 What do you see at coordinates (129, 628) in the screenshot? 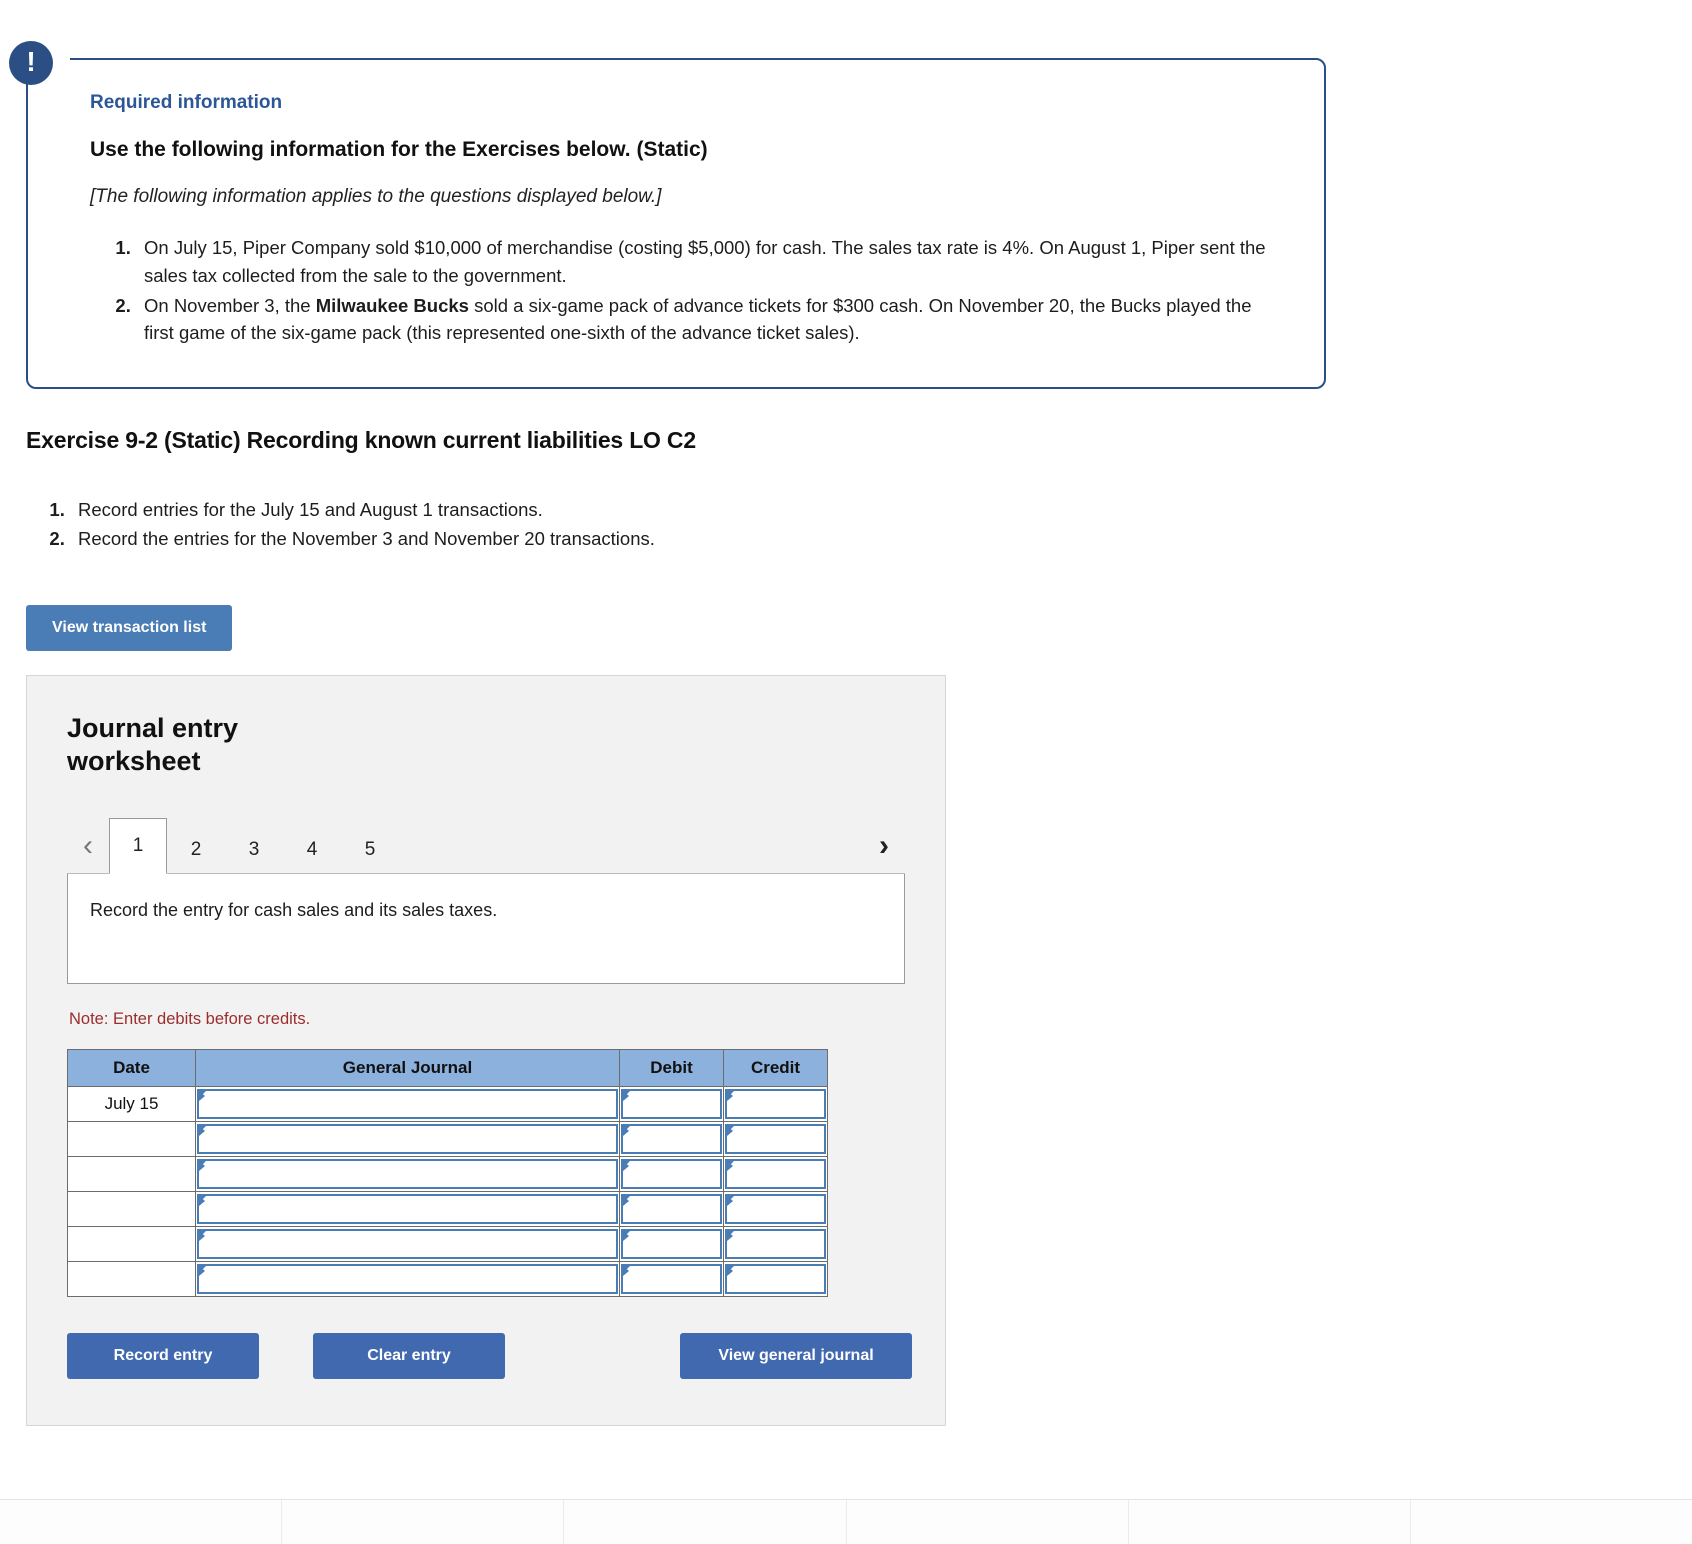
I see `view-transaction-list-button: View transaction list` at bounding box center [129, 628].